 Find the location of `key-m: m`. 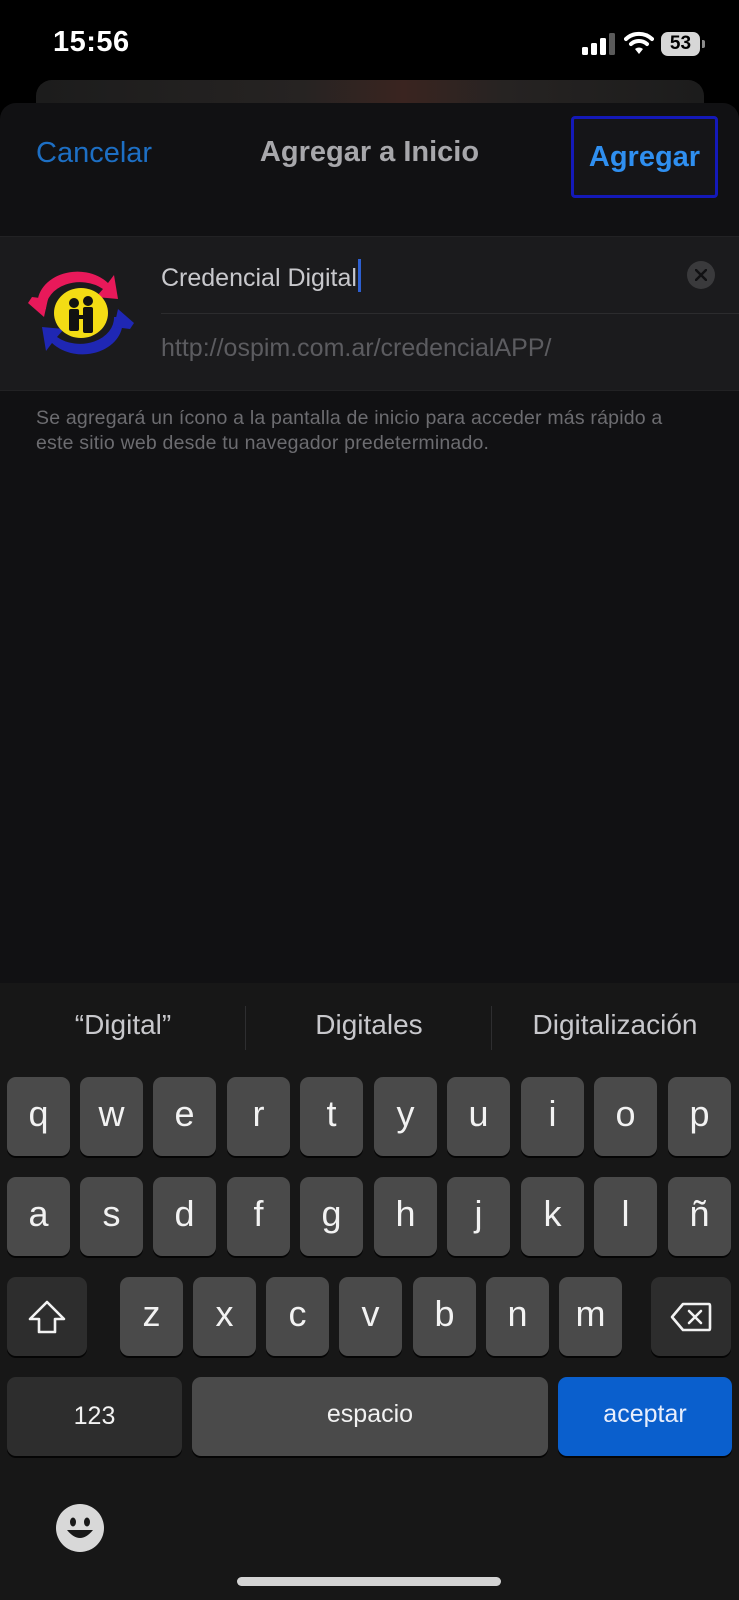

key-m: m is located at coordinates (590, 1316).